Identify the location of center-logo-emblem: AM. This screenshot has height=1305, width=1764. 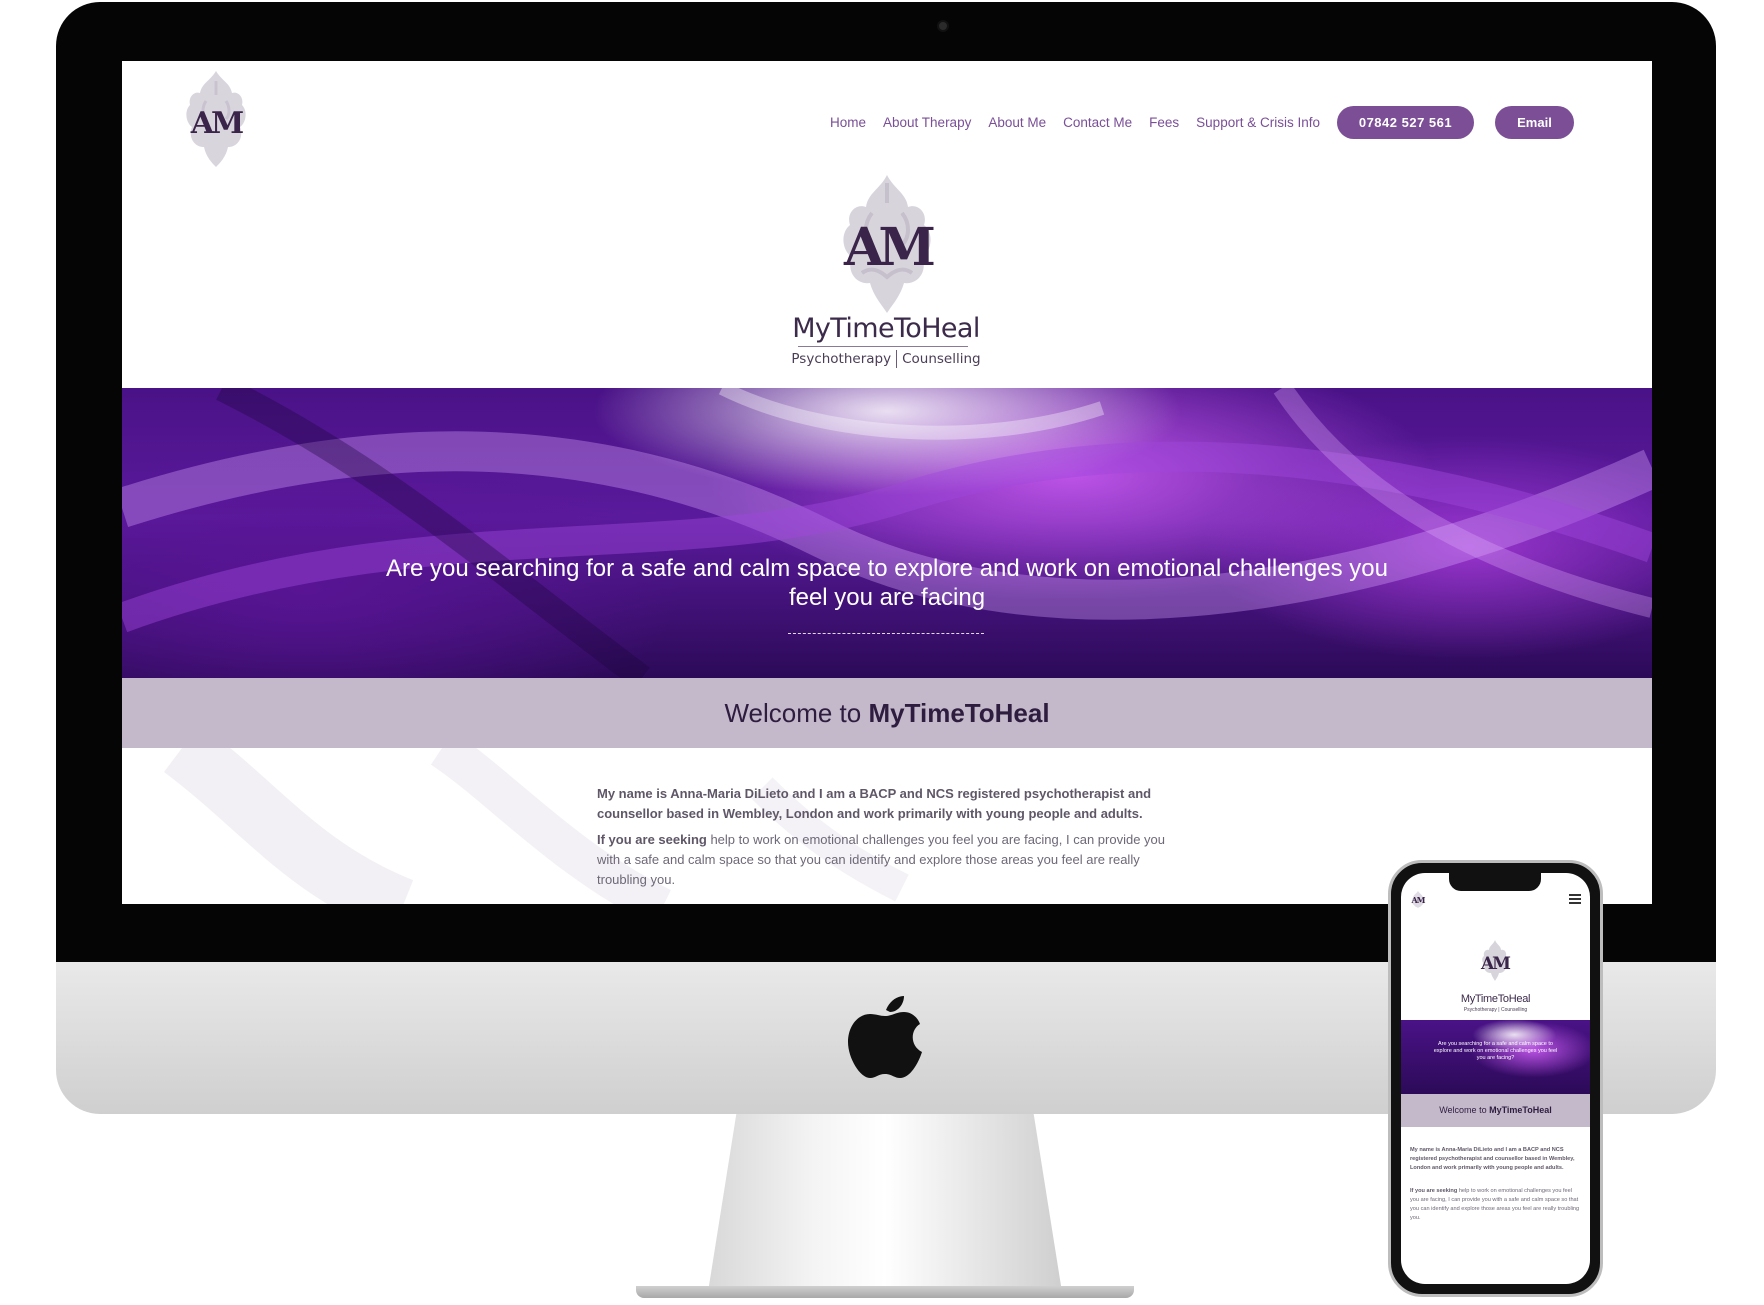
(891, 244).